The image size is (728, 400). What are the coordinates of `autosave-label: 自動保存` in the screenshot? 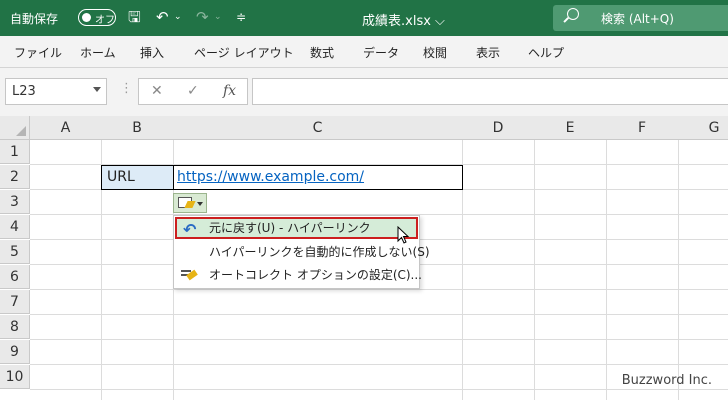 It's located at (34, 19).